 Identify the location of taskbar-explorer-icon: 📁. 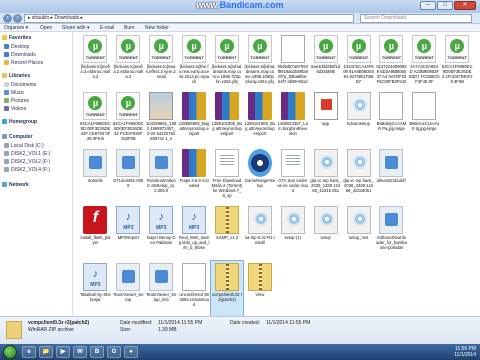
(46, 352).